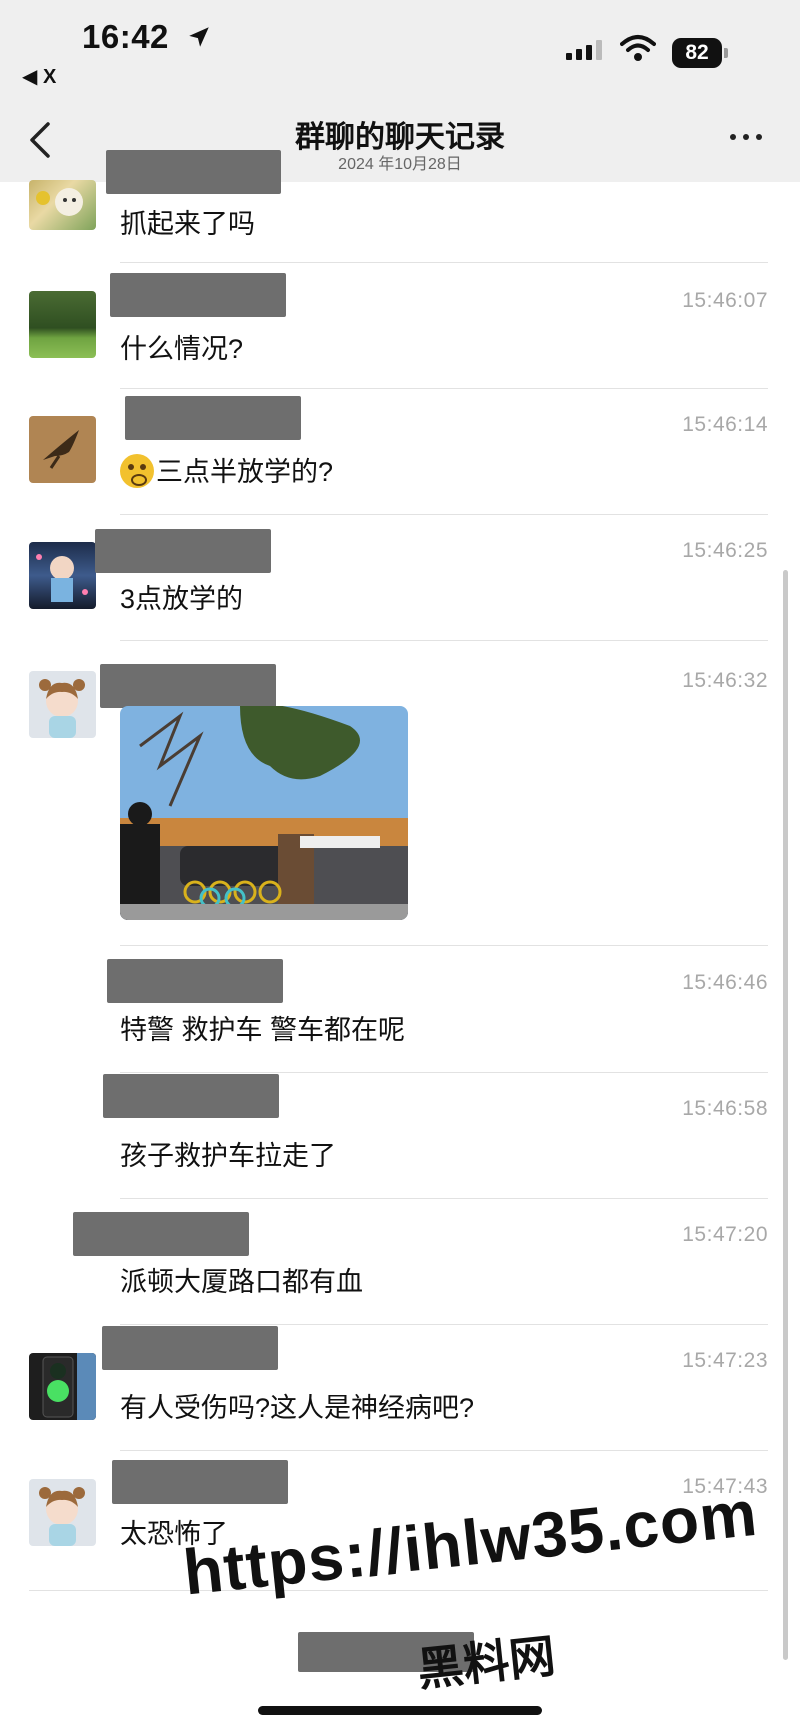  Describe the element at coordinates (725, 1234) in the screenshot. I see `message-time: 15:47:20` at that location.